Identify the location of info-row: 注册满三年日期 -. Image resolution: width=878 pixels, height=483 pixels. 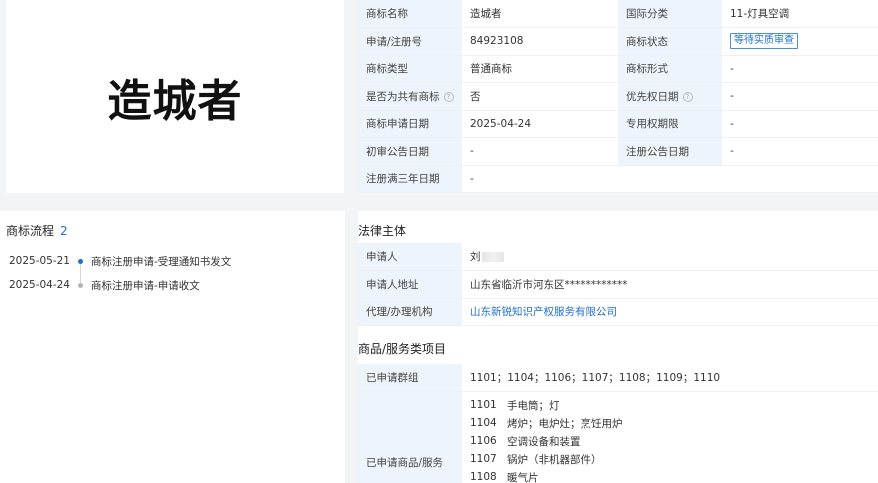
(618, 179).